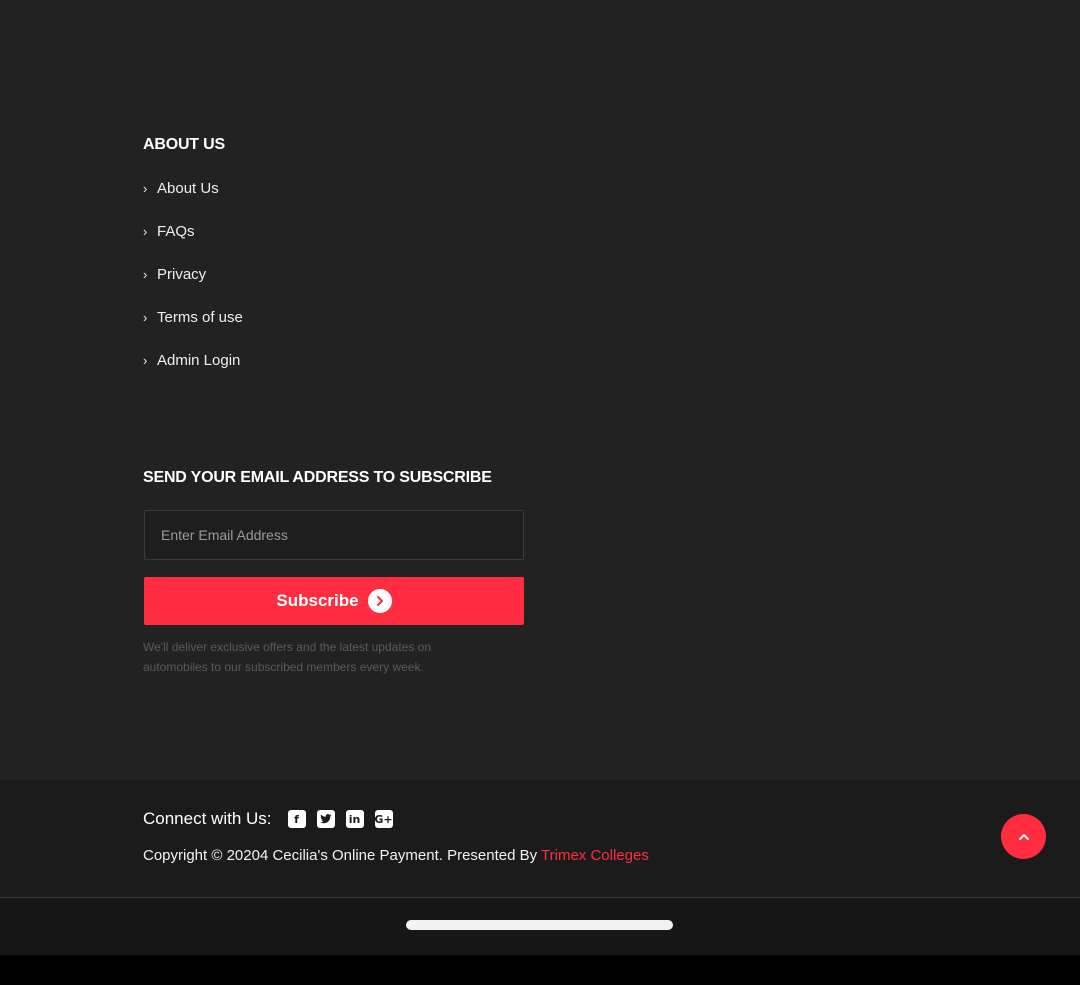  What do you see at coordinates (188, 188) in the screenshot?
I see `about-link-label: About Us` at bounding box center [188, 188].